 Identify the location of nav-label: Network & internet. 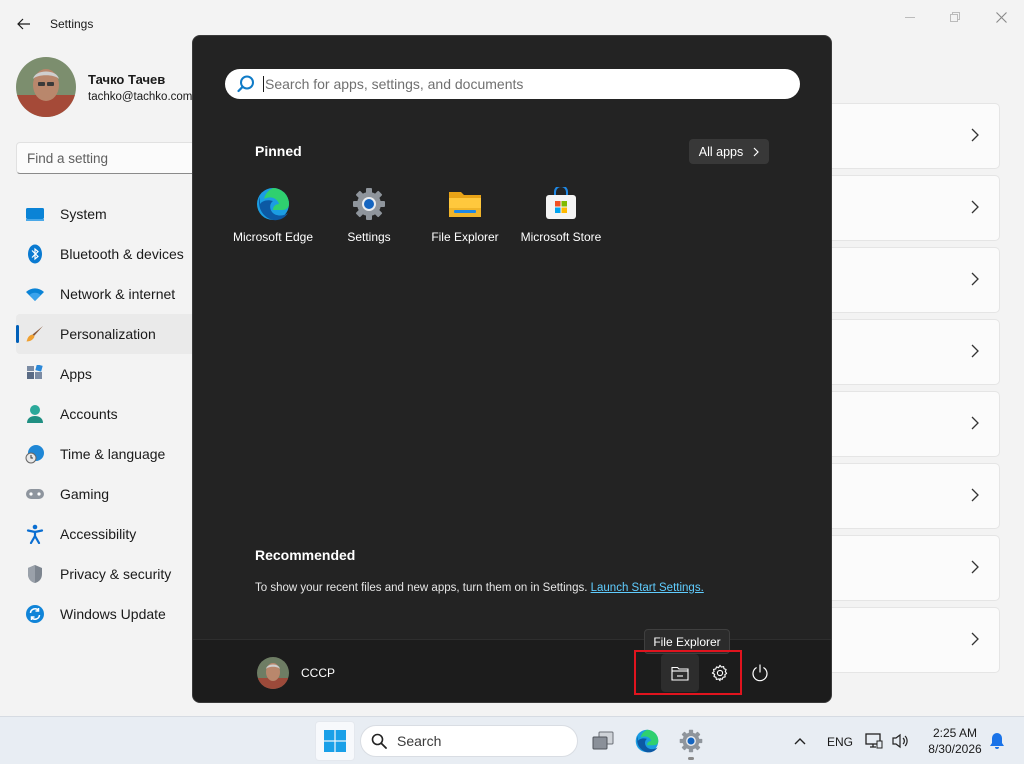
(118, 294).